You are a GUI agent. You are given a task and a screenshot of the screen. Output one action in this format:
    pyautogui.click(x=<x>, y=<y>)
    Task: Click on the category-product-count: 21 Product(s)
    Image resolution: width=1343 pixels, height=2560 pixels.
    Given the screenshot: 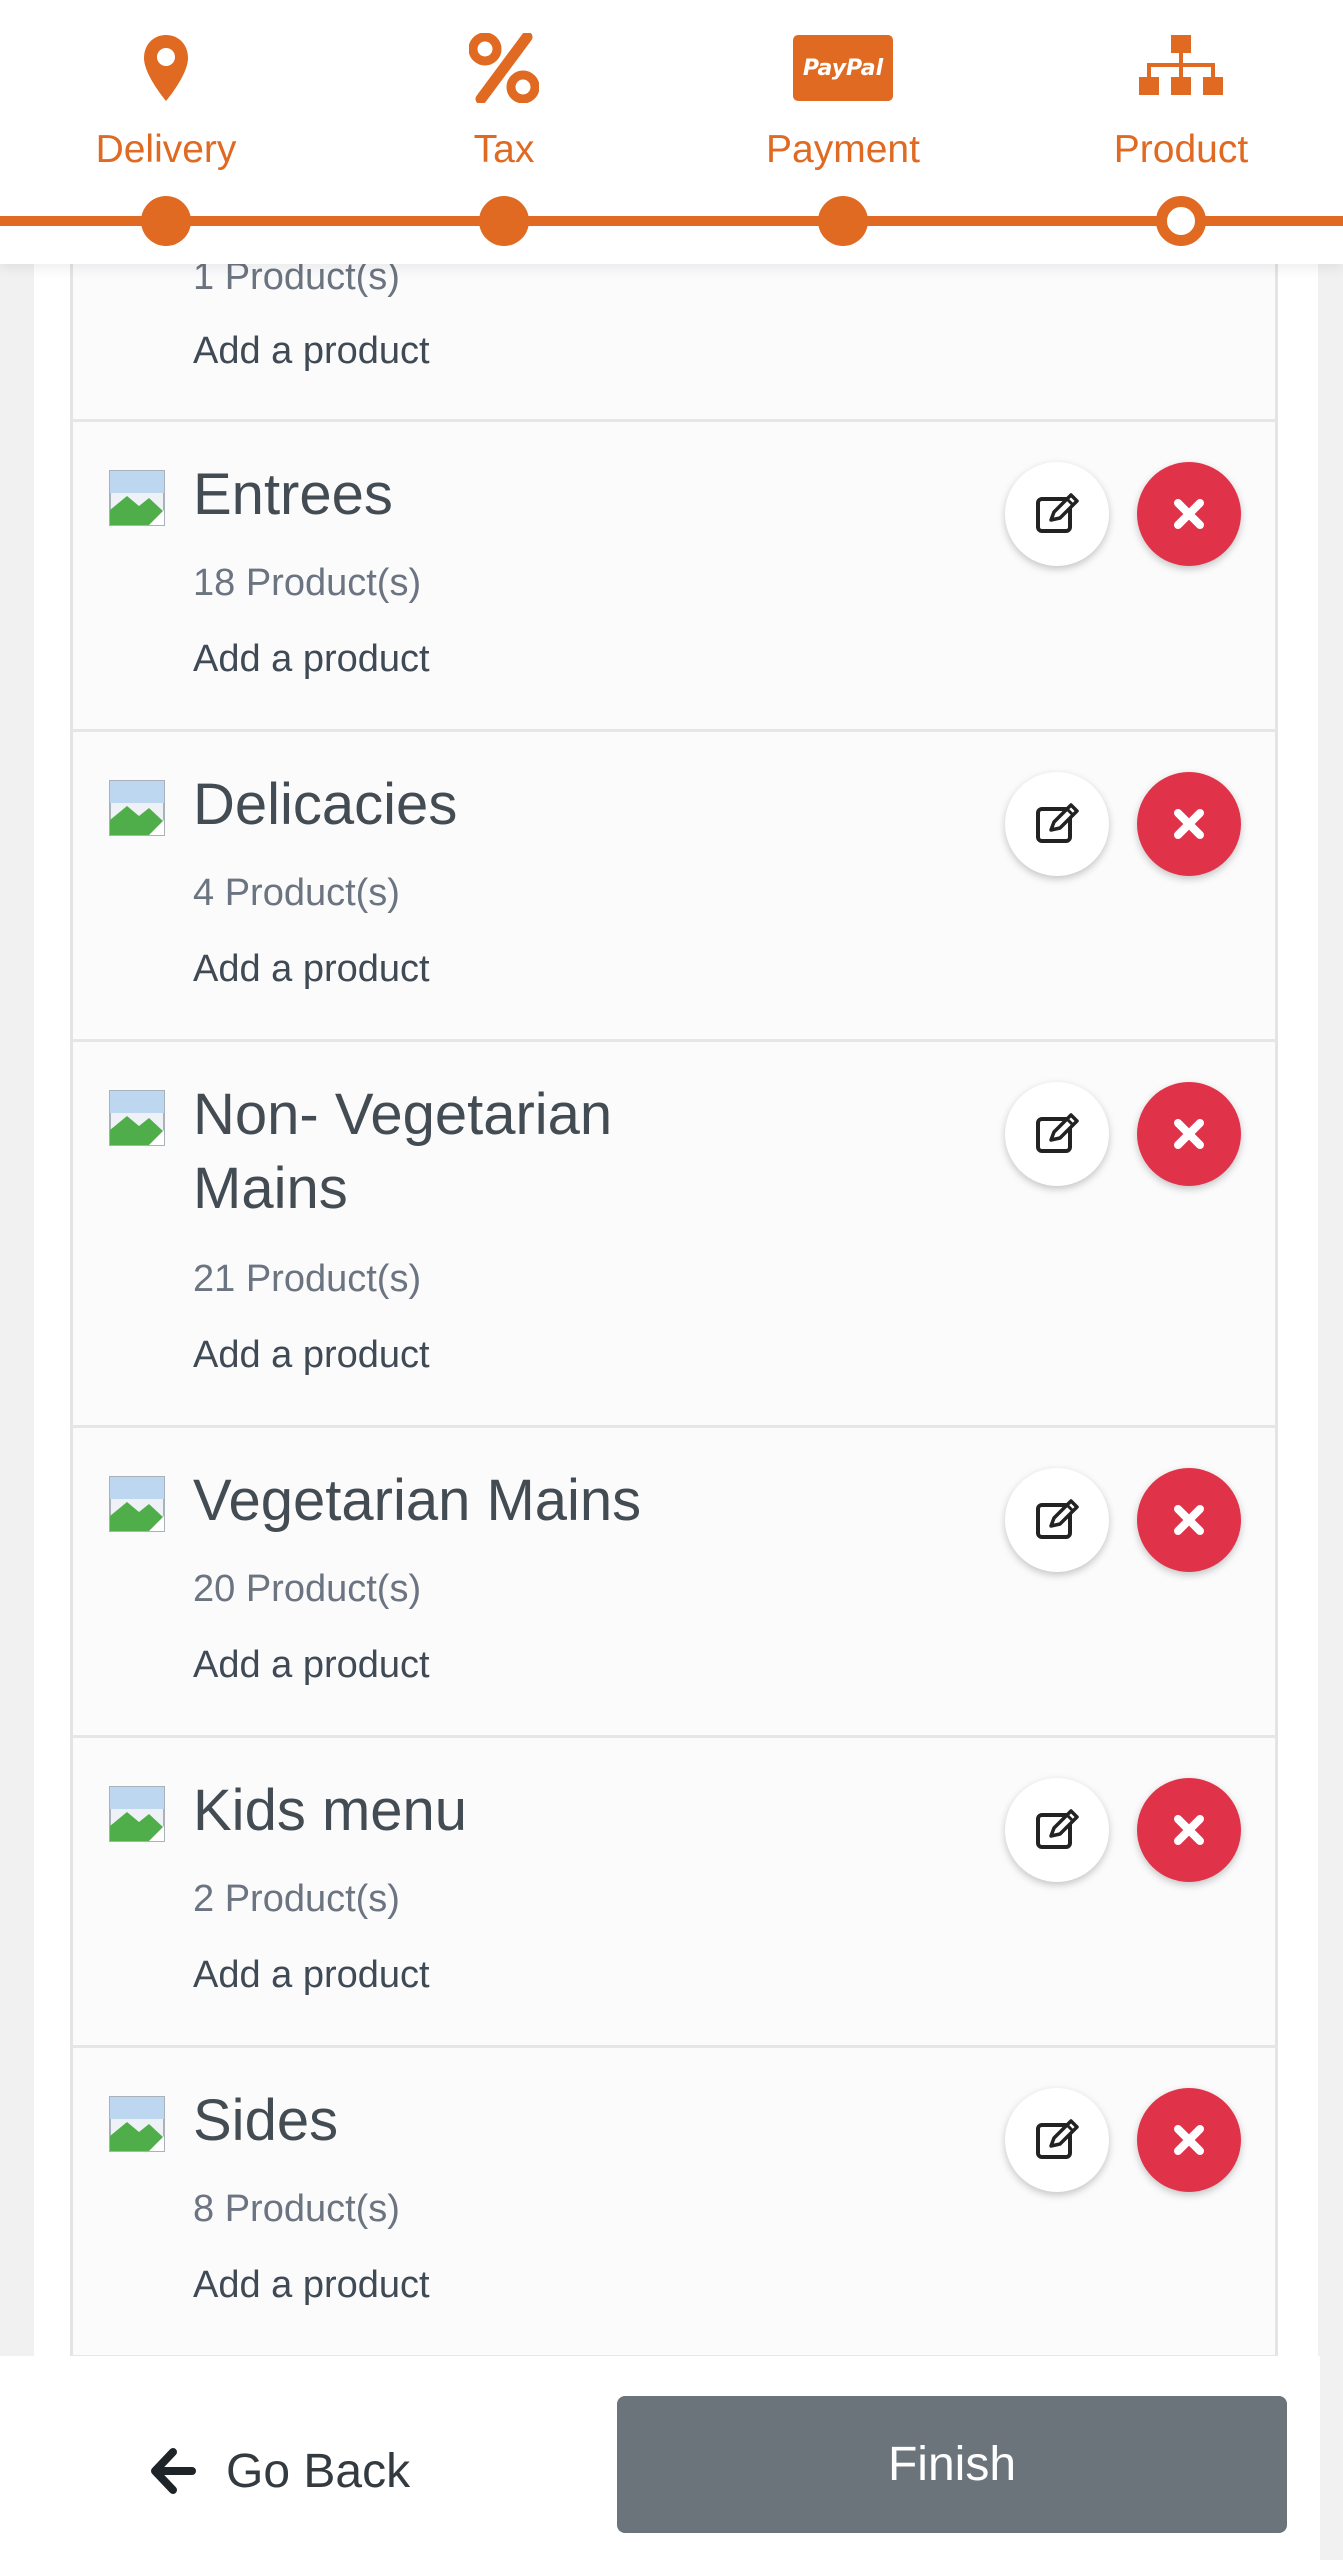 What is the action you would take?
    pyautogui.click(x=307, y=1279)
    